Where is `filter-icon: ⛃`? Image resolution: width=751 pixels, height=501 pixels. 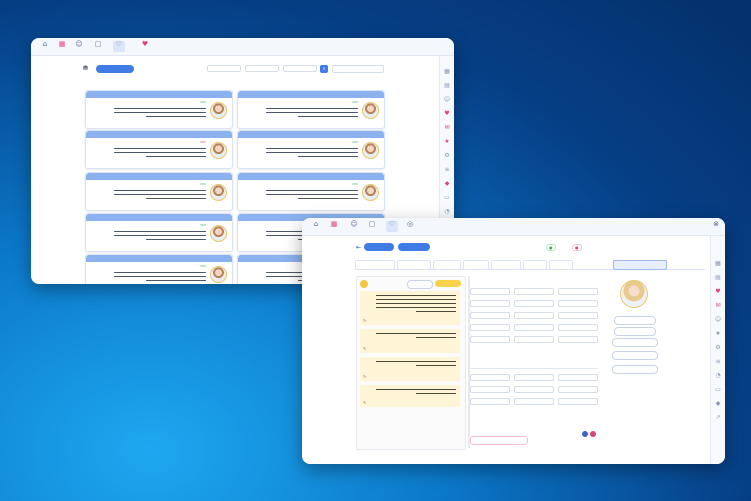 filter-icon: ⛃ is located at coordinates (85, 68).